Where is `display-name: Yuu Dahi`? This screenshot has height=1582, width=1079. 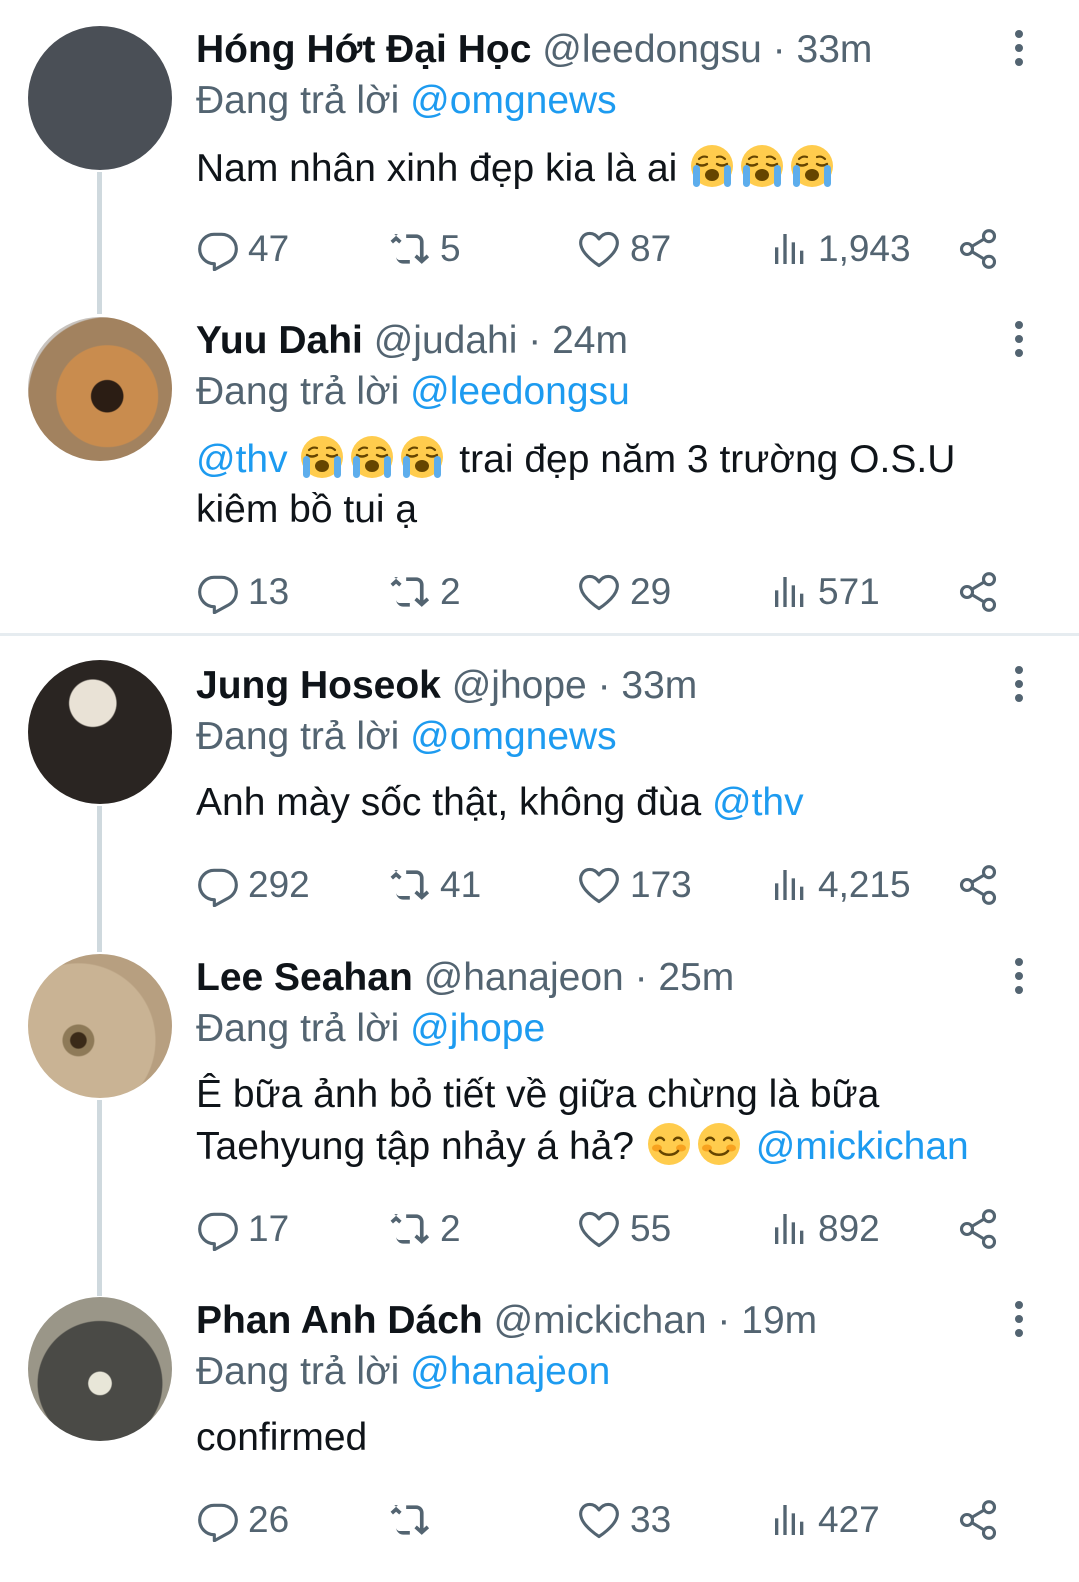
display-name: Yuu Dahi is located at coordinates (279, 340).